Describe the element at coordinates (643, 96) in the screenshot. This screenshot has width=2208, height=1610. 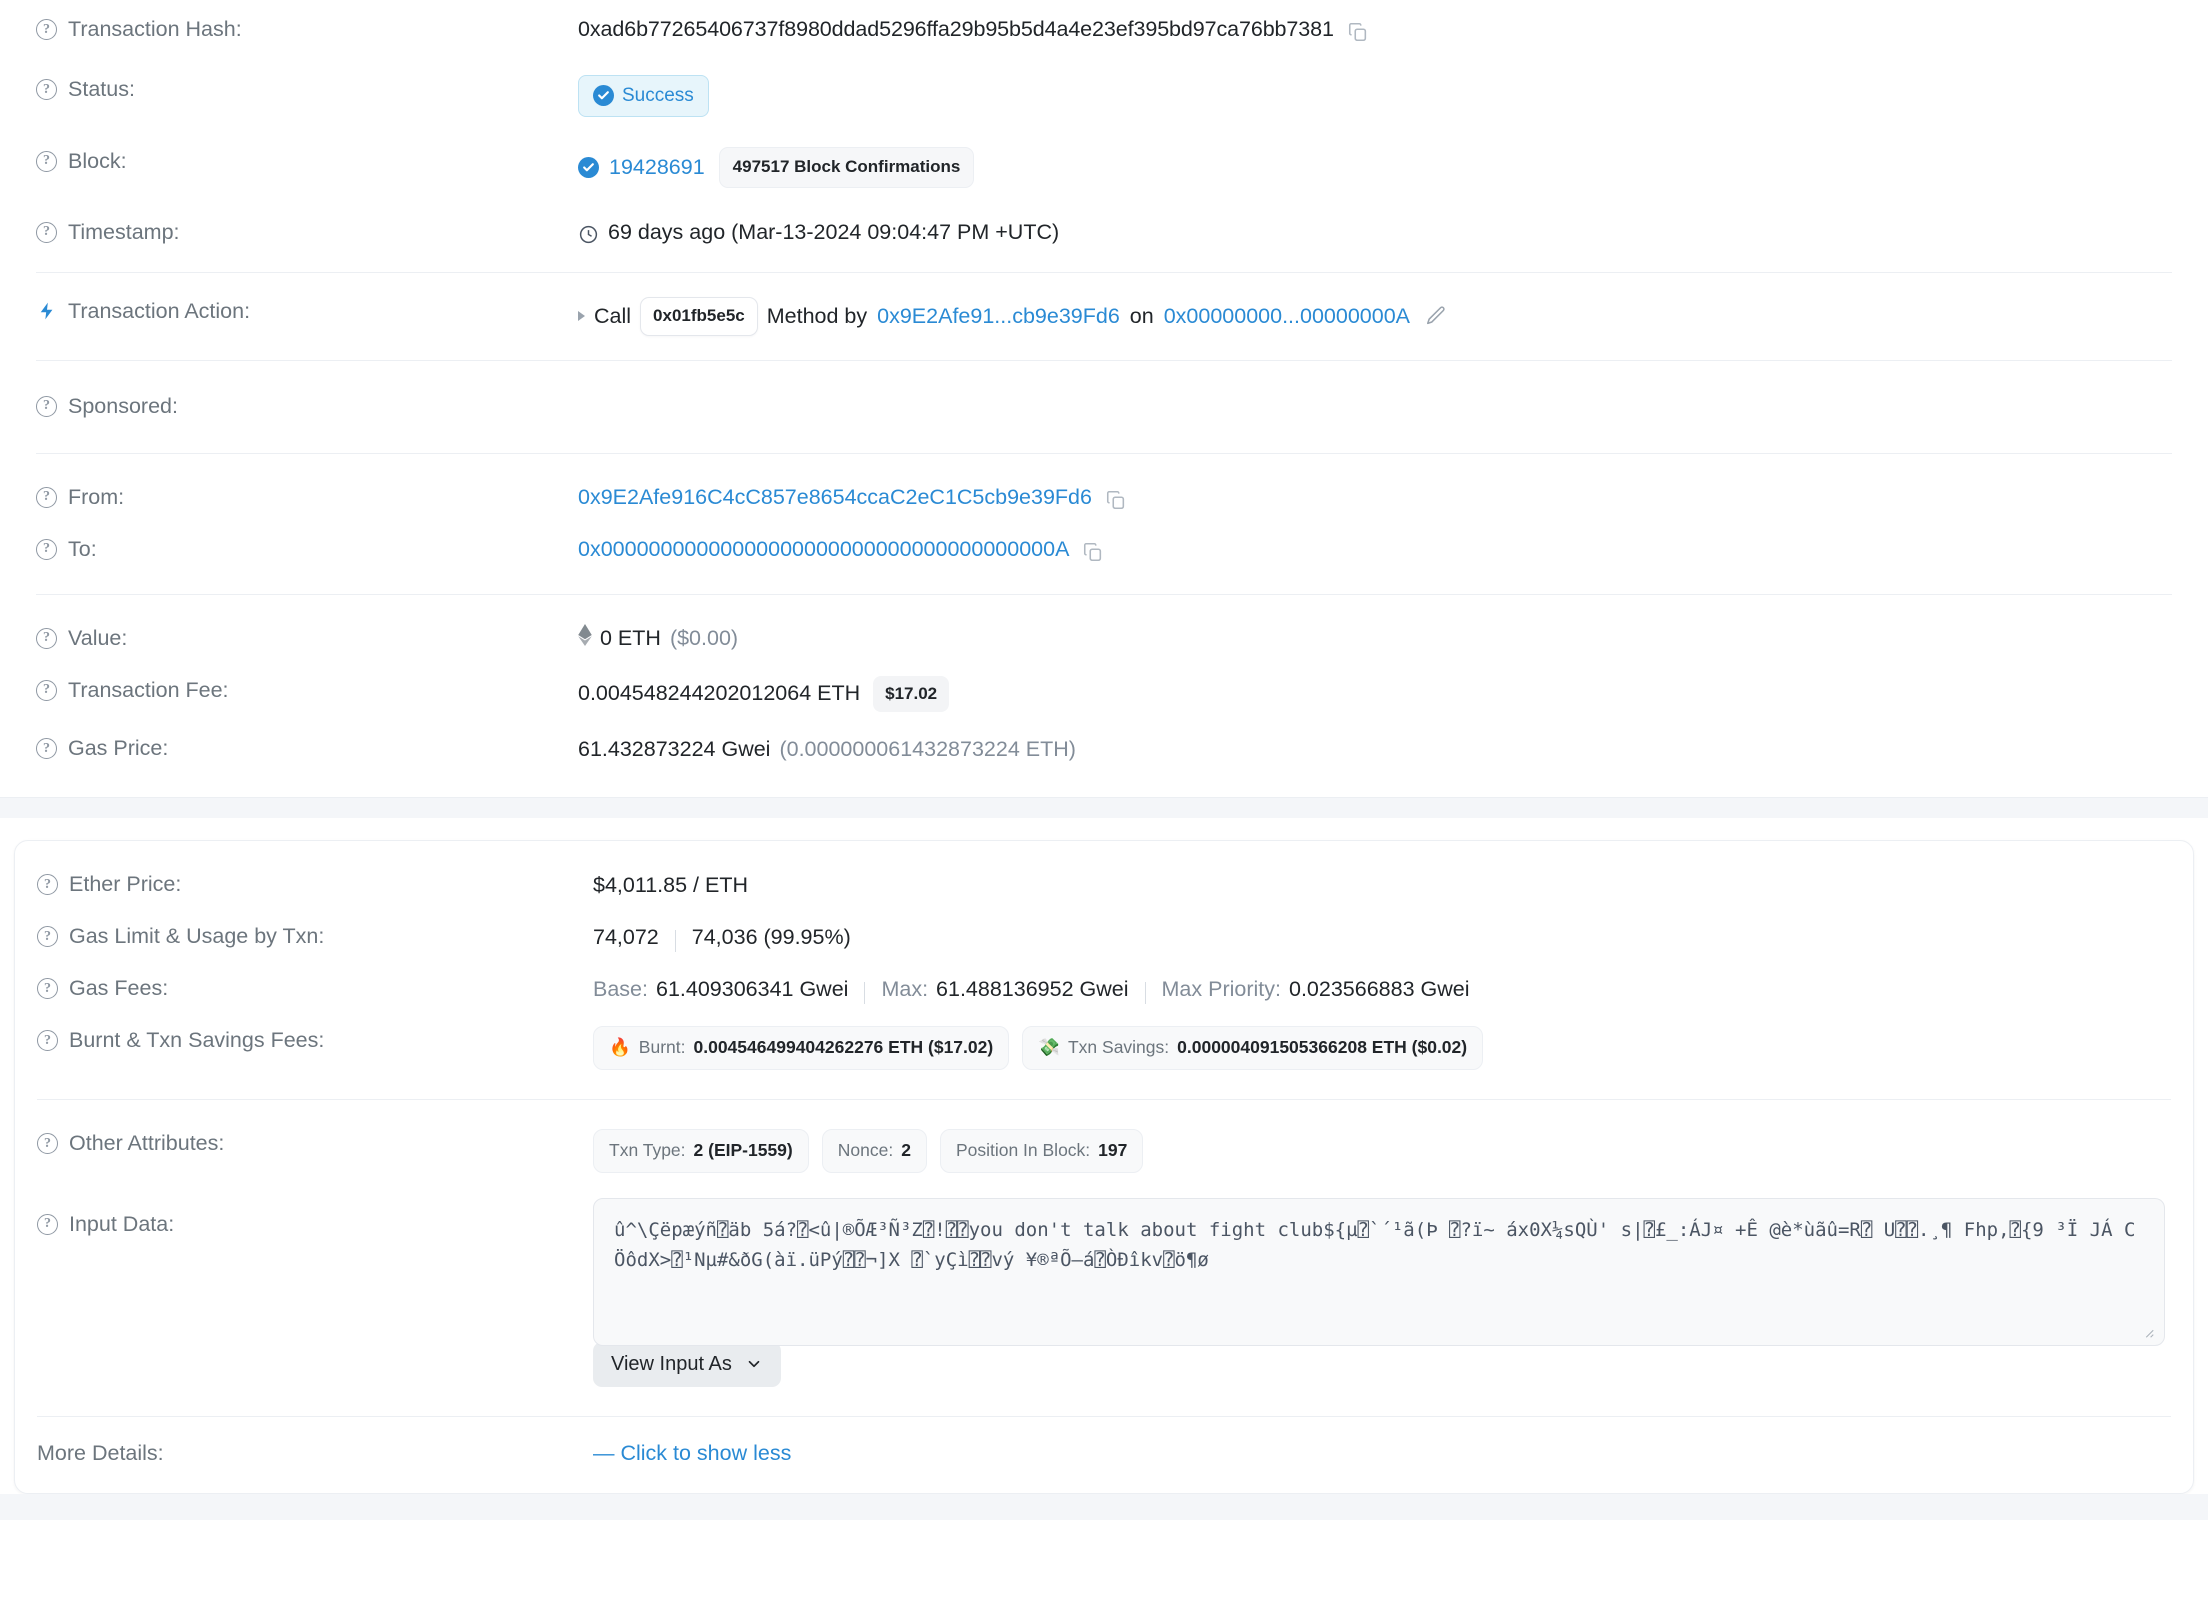
I see `status-badge: Success` at that location.